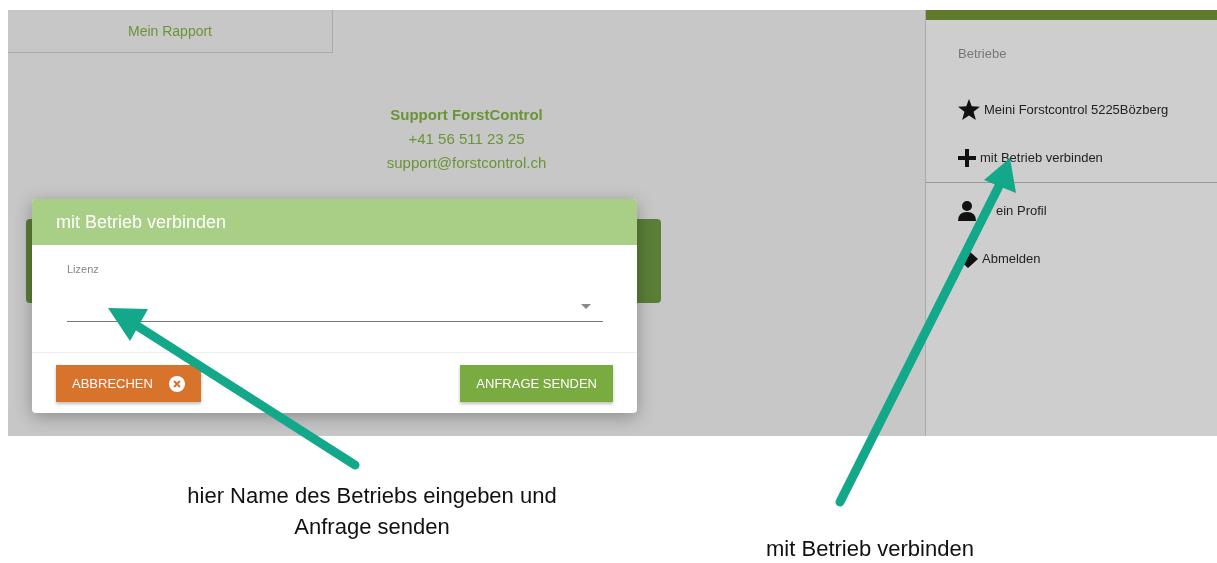 This screenshot has height=563, width=1217. What do you see at coordinates (372, 511) in the screenshot?
I see `annotation-text: hier Name des Betriebs eingeben und Anfrage senden` at bounding box center [372, 511].